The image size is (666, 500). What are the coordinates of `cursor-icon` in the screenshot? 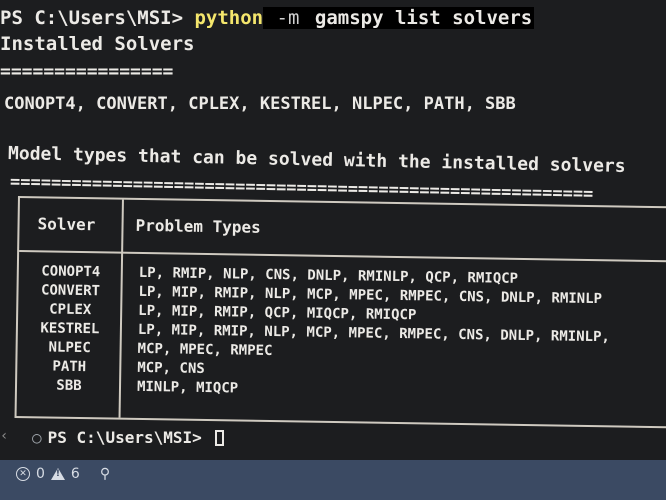 It's located at (220, 438).